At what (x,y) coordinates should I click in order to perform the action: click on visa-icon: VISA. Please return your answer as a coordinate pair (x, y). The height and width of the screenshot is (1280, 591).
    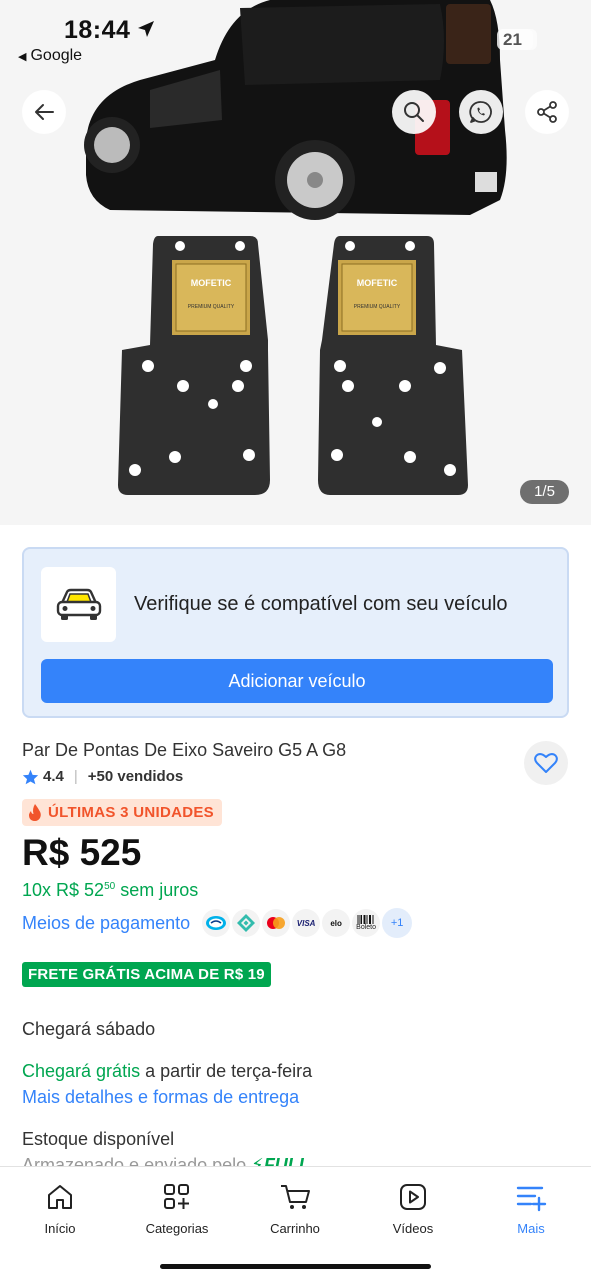
    Looking at the image, I should click on (306, 923).